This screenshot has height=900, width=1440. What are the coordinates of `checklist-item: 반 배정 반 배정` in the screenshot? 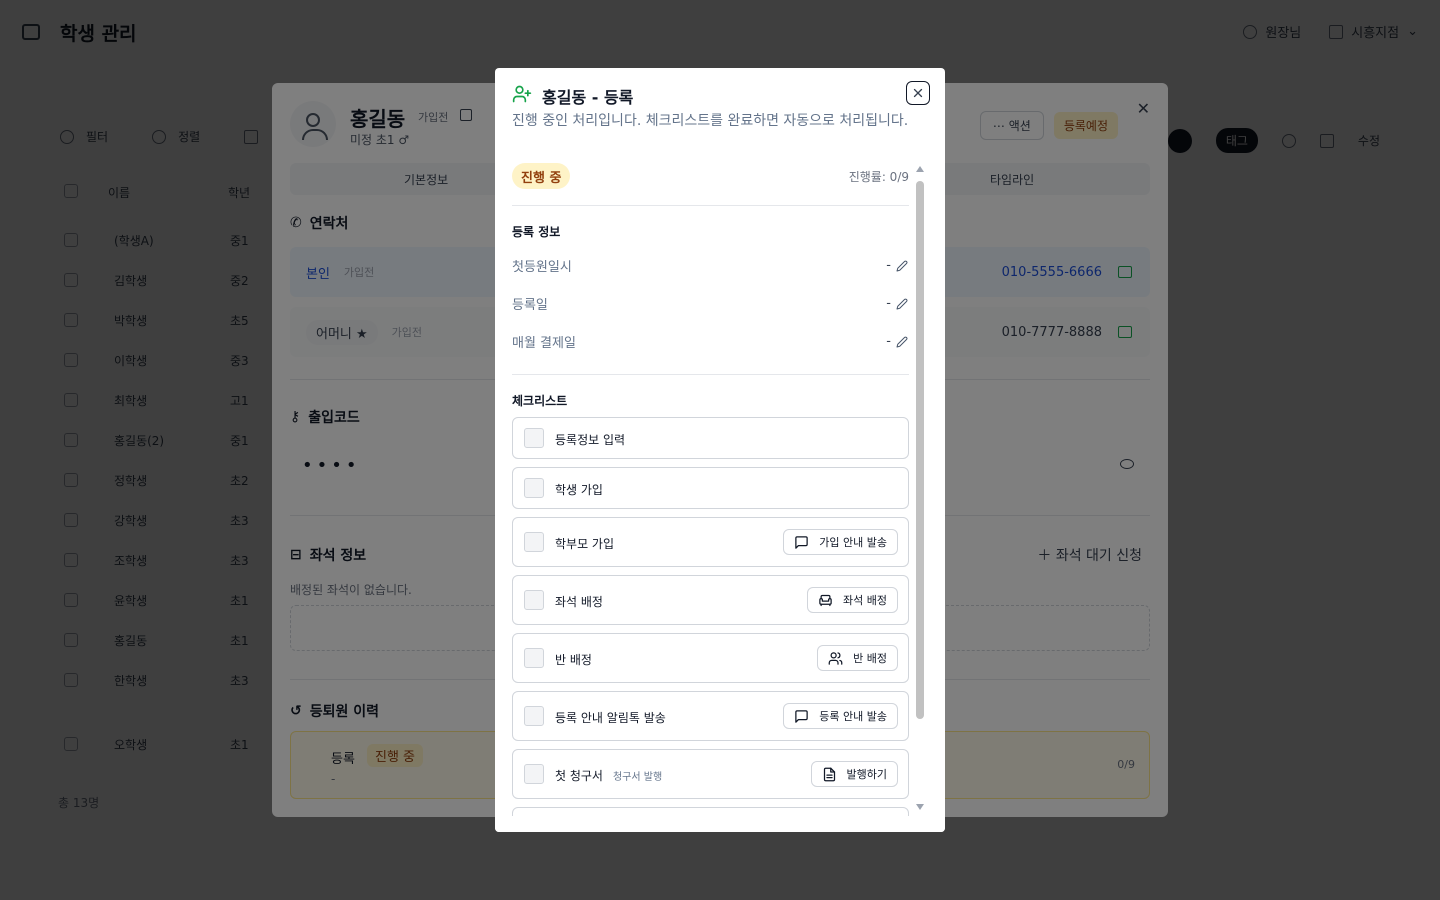 It's located at (710, 658).